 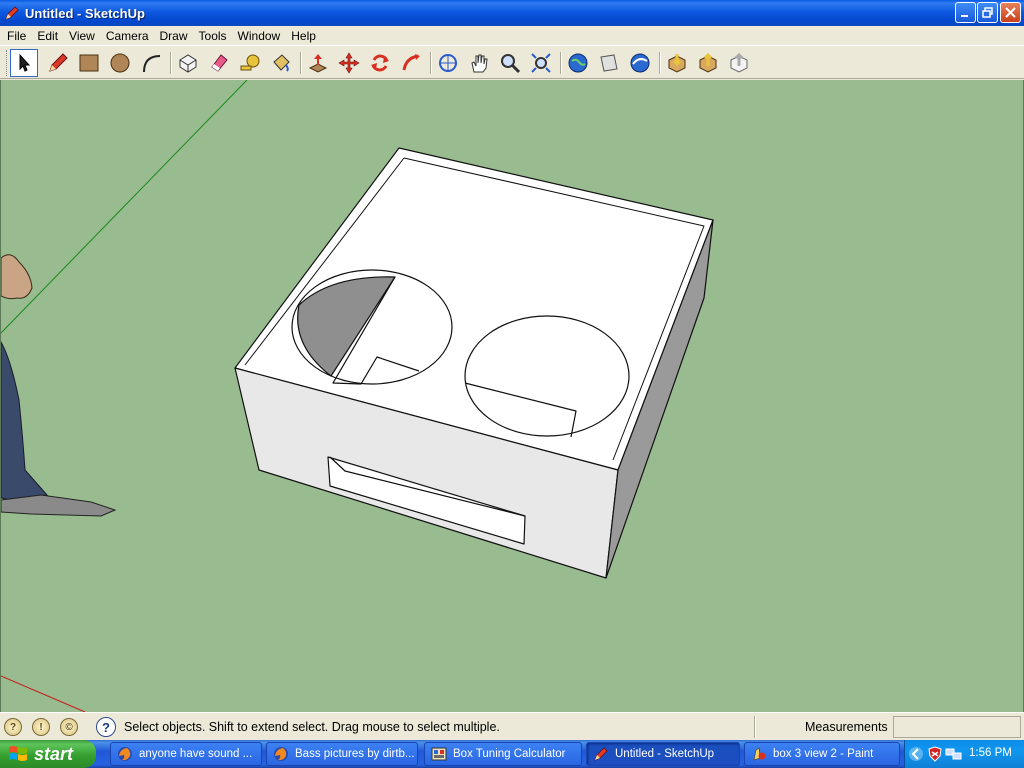 I want to click on get-current-view-button, so click(x=609, y=63).